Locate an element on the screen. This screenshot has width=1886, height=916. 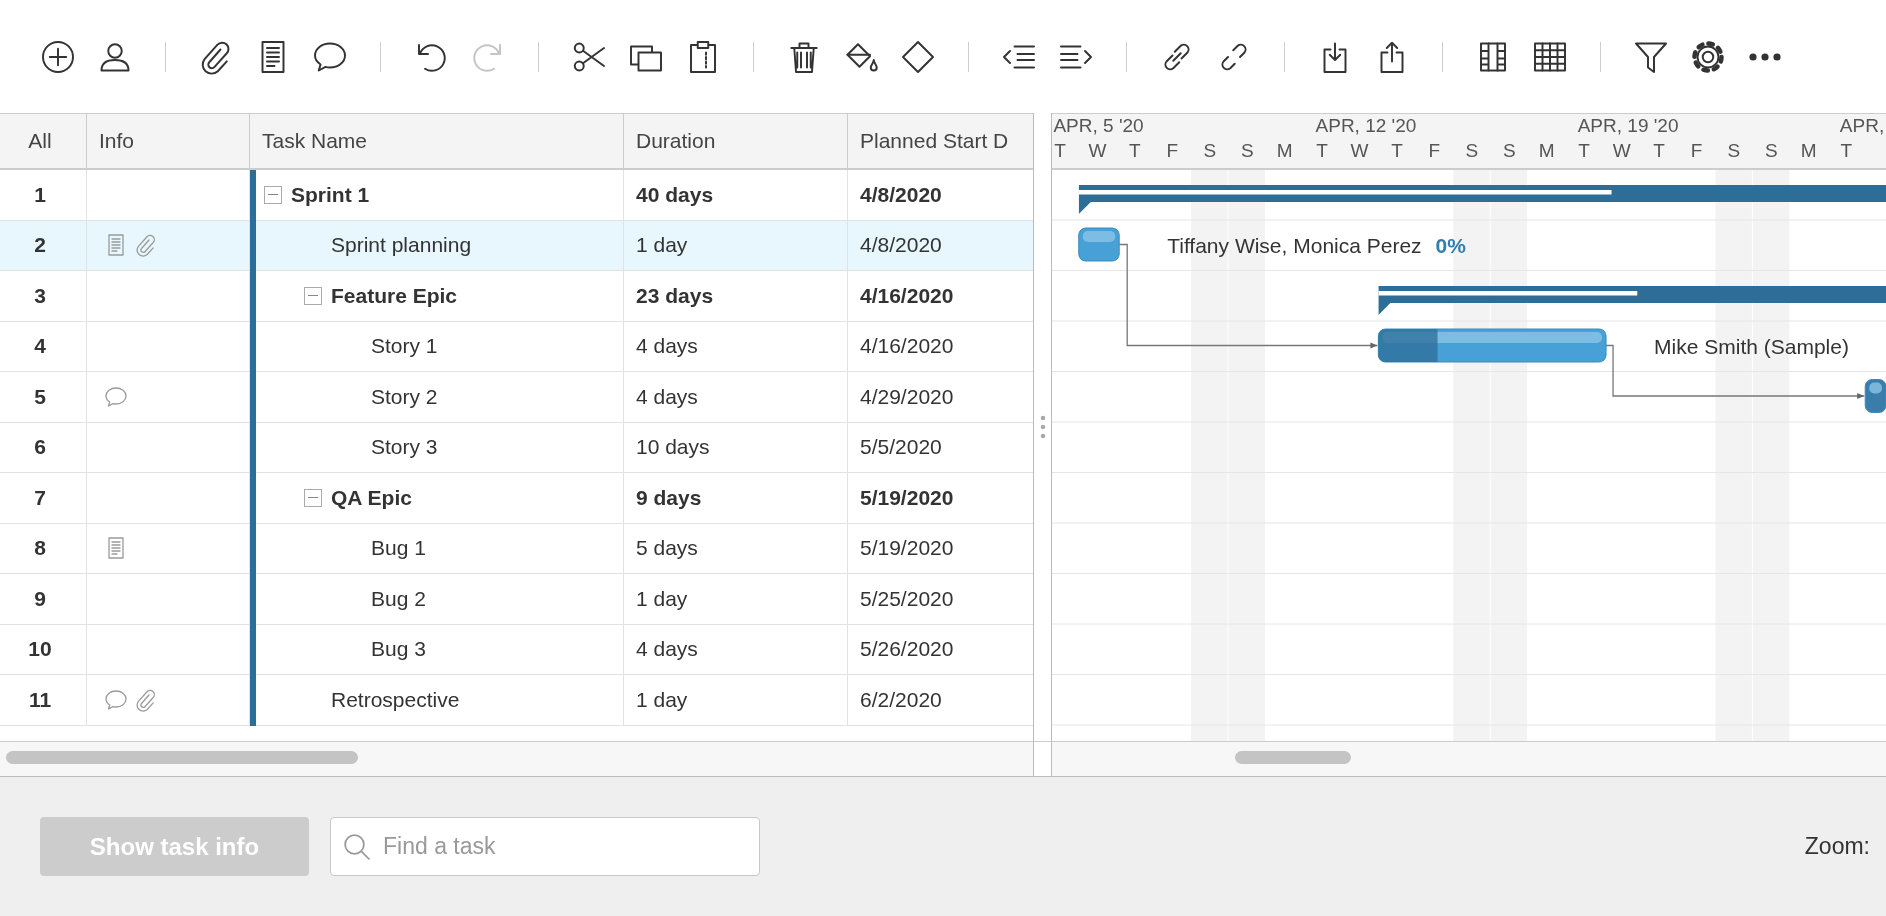
task-name: Story 2 is located at coordinates (404, 396).